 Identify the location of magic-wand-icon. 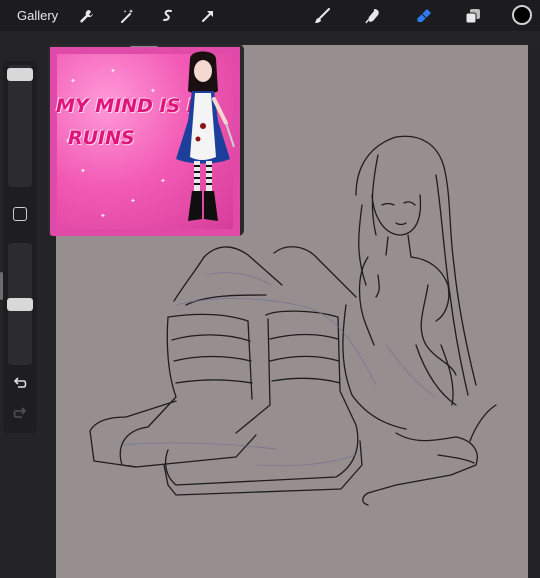
(127, 16).